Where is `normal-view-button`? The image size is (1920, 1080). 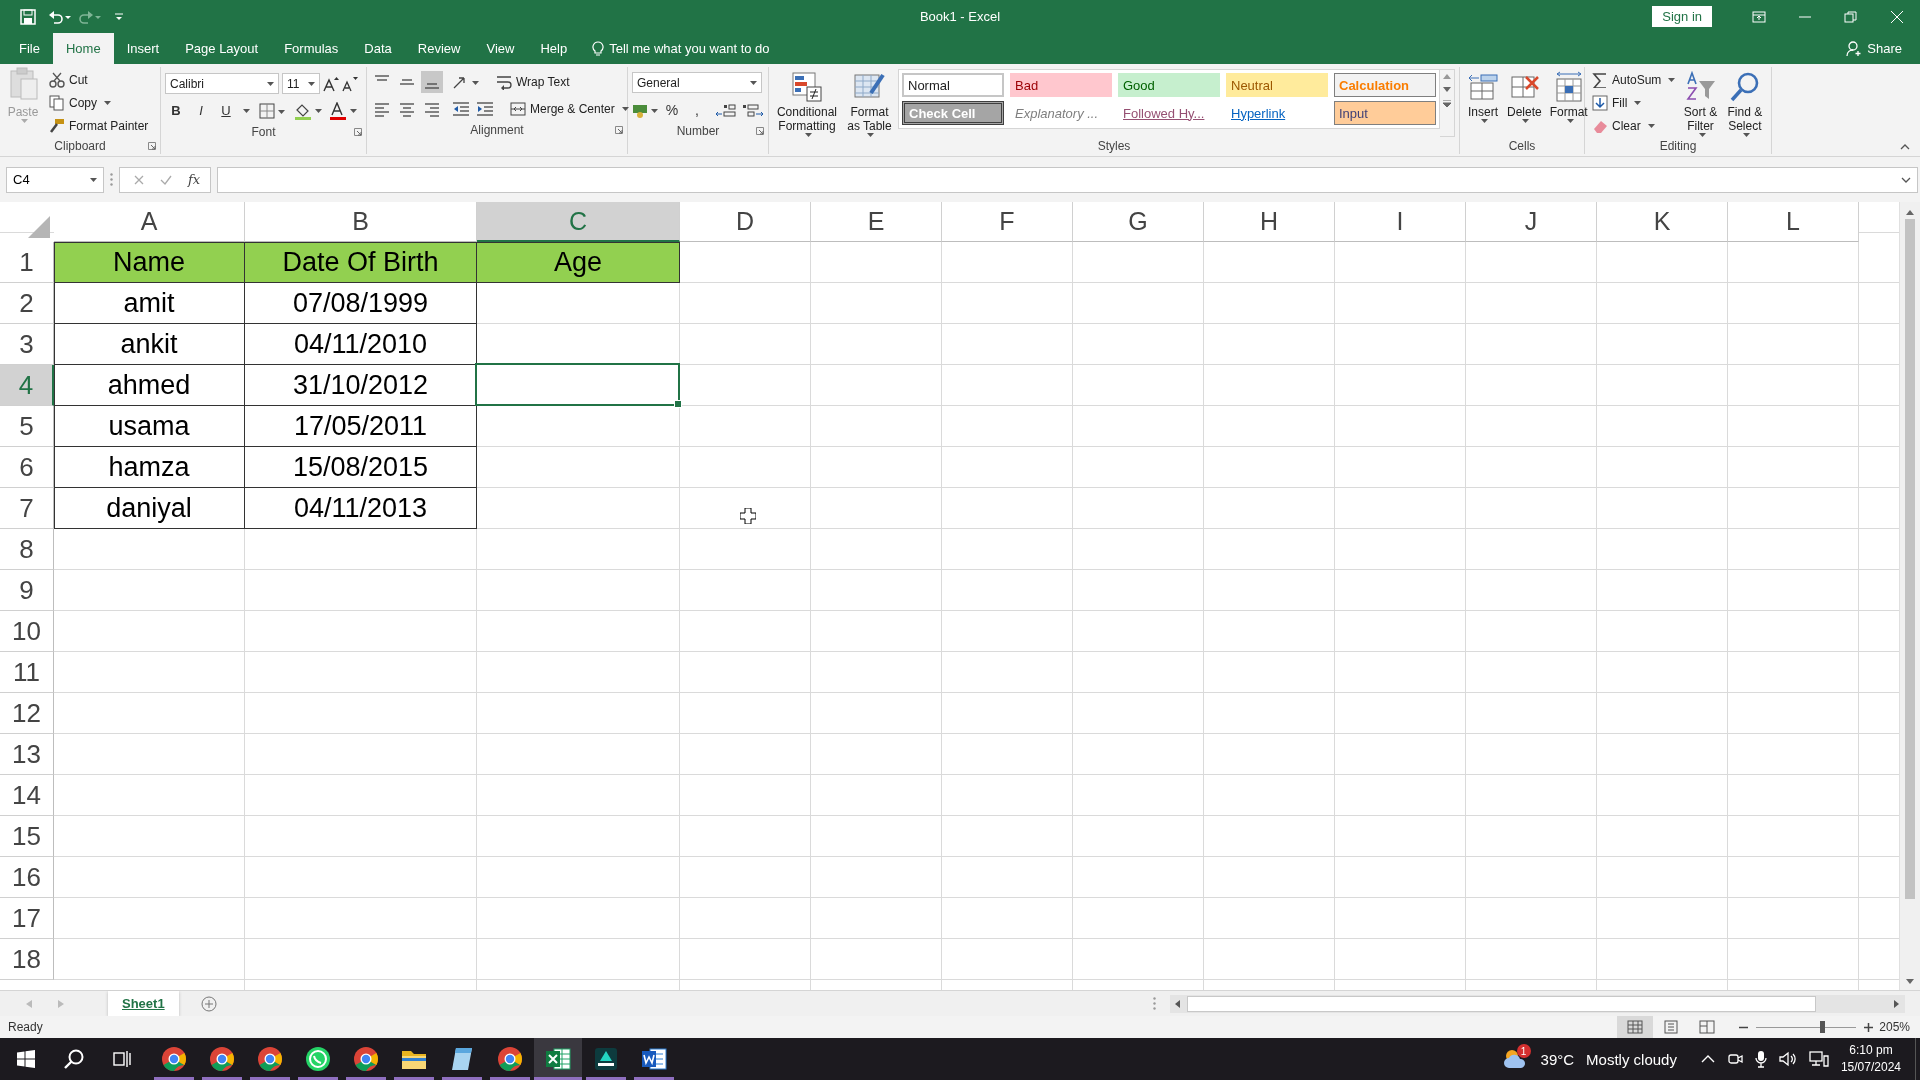 normal-view-button is located at coordinates (1635, 1027).